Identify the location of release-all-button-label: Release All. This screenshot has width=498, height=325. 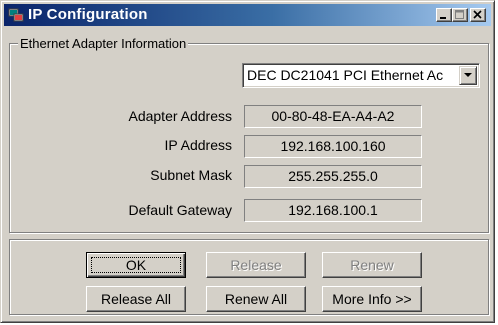
(136, 299).